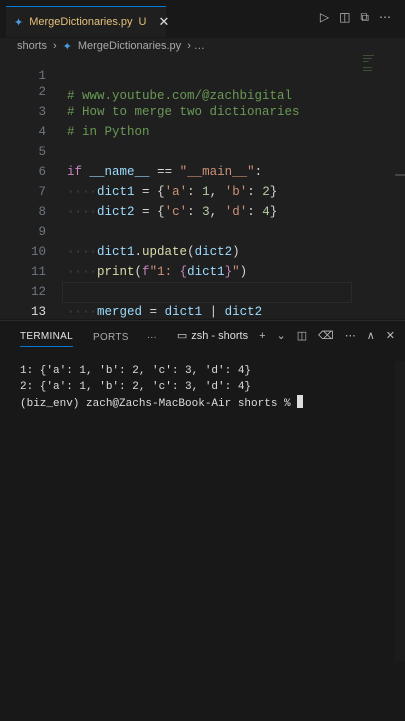 The height and width of the screenshot is (721, 405). Describe the element at coordinates (355, 17) in the screenshot. I see `editor-actions: ▷ ◫ ⧉ ⋯` at that location.